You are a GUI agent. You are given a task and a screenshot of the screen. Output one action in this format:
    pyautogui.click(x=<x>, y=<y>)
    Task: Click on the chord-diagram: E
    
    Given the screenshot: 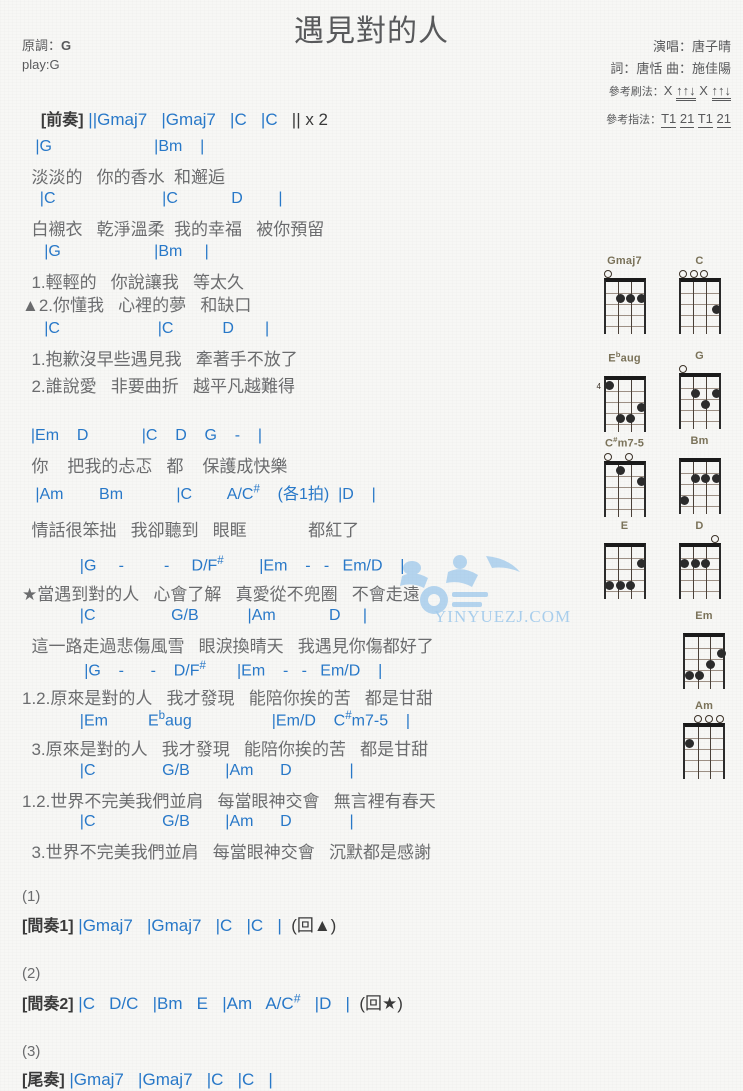 What is the action you would take?
    pyautogui.click(x=625, y=559)
    